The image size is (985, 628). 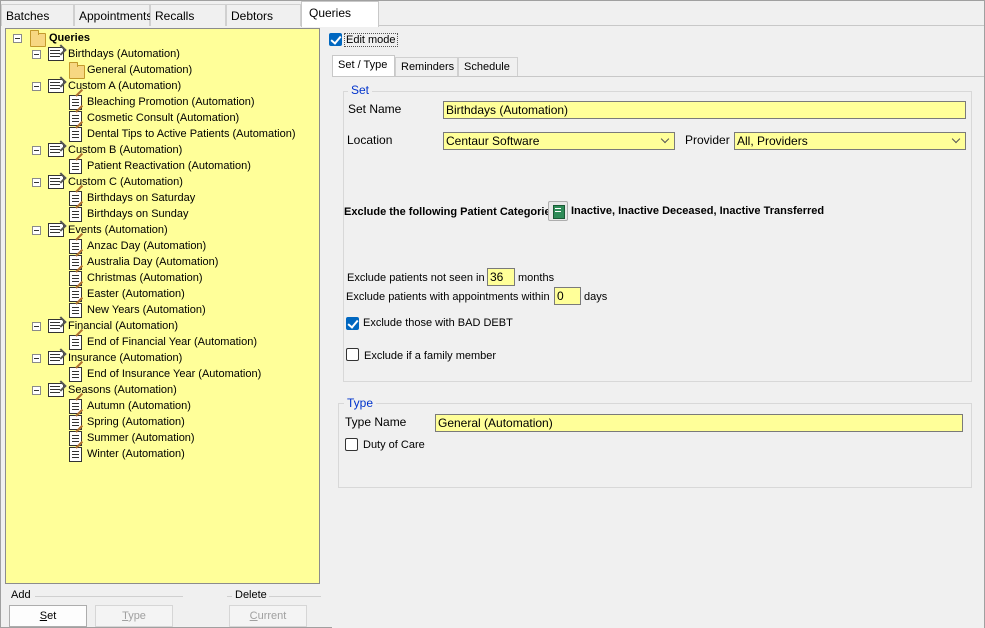 I want to click on tree-item-events-5: New Years (Automation), so click(x=146, y=310).